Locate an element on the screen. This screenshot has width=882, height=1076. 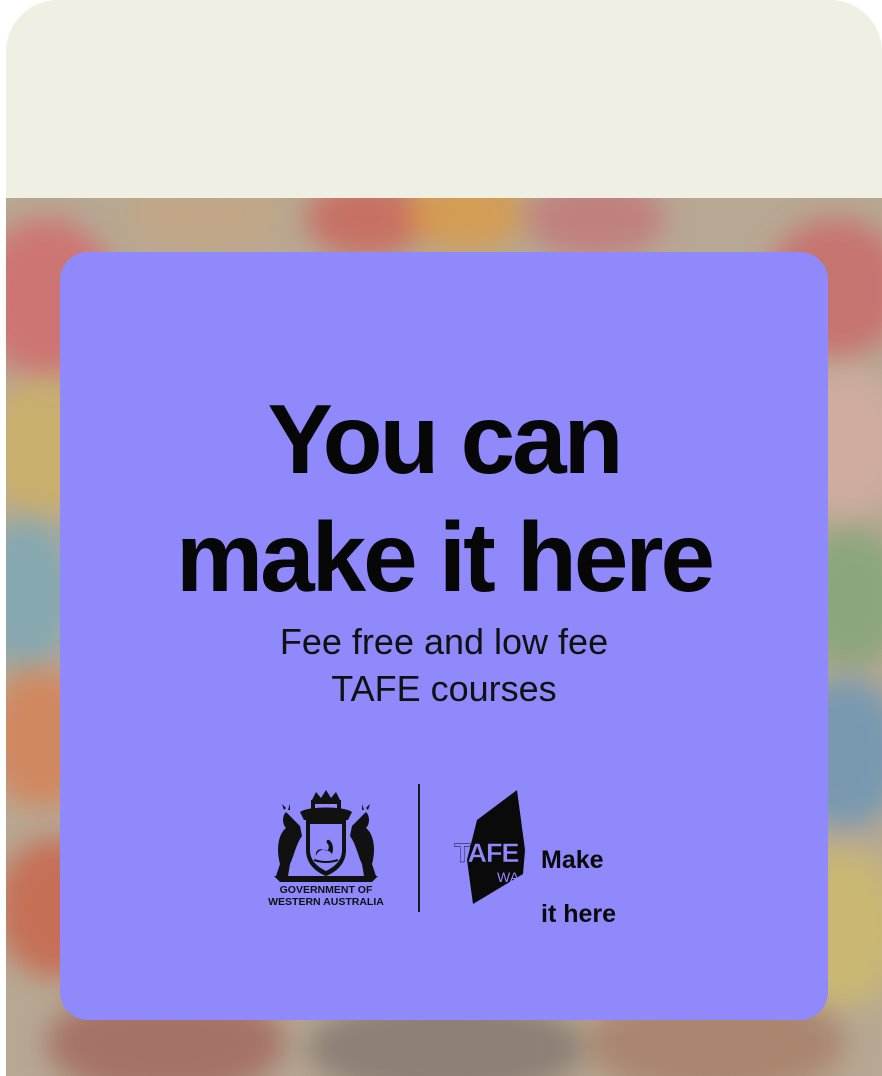
tafe-wa-logo: TAFE WA Make it here is located at coordinates (548, 859).